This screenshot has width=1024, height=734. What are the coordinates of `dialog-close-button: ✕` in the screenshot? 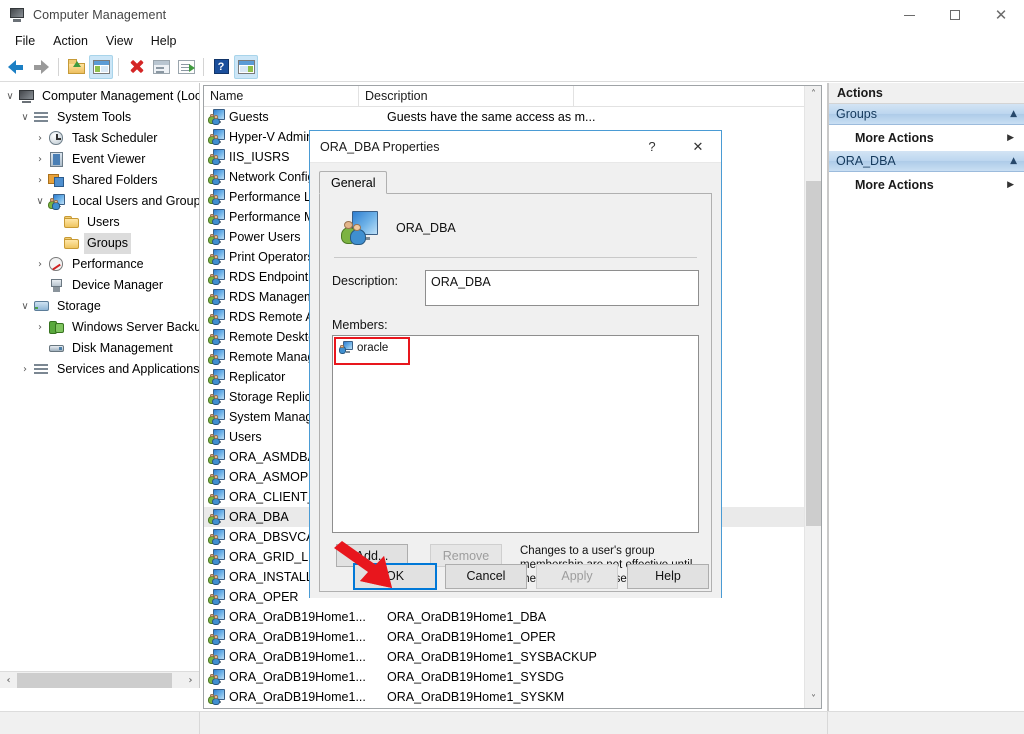 It's located at (698, 146).